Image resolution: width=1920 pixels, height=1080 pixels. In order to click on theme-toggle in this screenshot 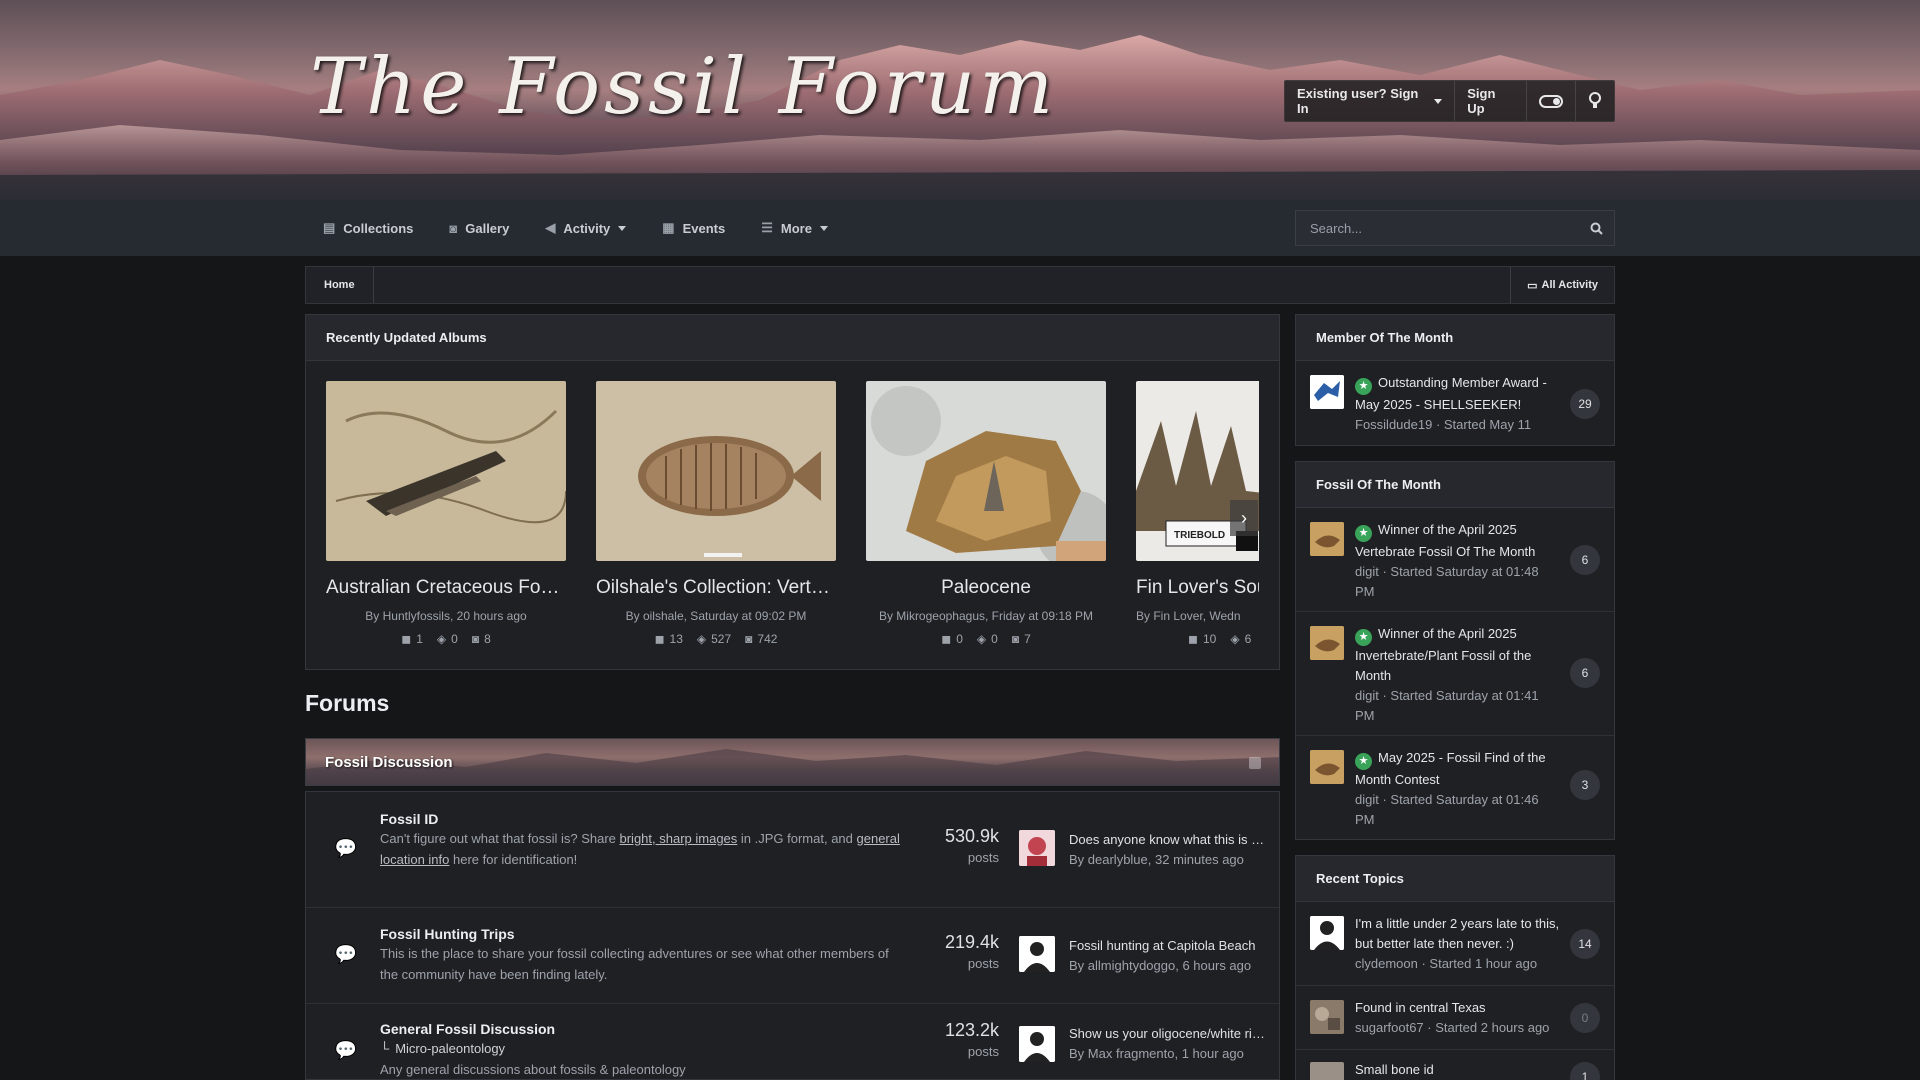, I will do `click(1551, 101)`.